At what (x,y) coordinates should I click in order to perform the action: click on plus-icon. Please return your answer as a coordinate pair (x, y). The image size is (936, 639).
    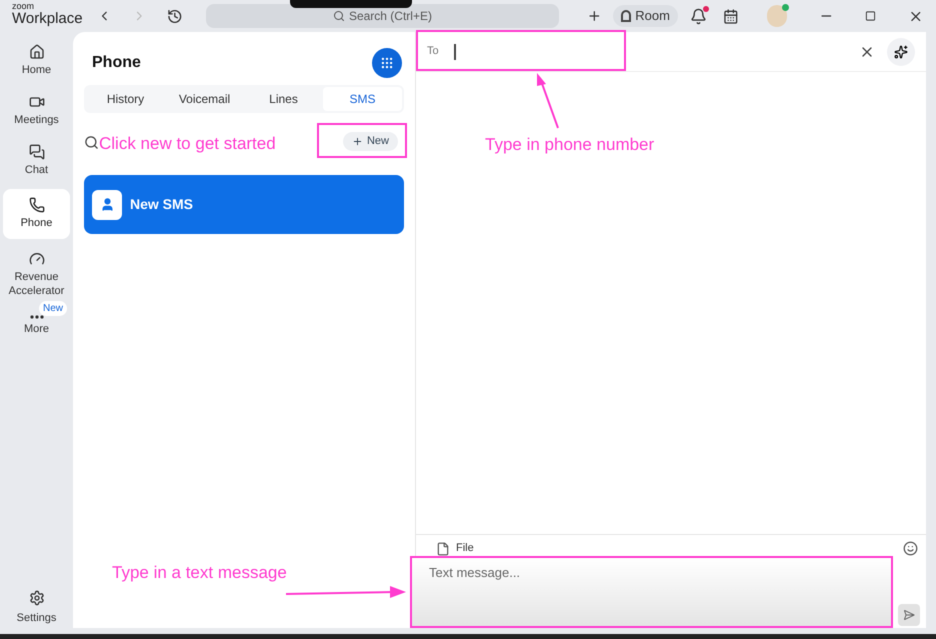
    Looking at the image, I should click on (357, 141).